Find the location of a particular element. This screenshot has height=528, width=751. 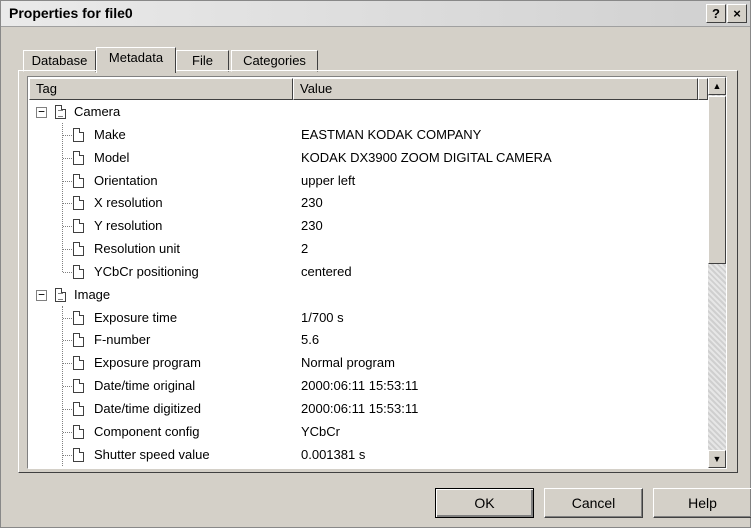

tag-cell: Make is located at coordinates (110, 134).